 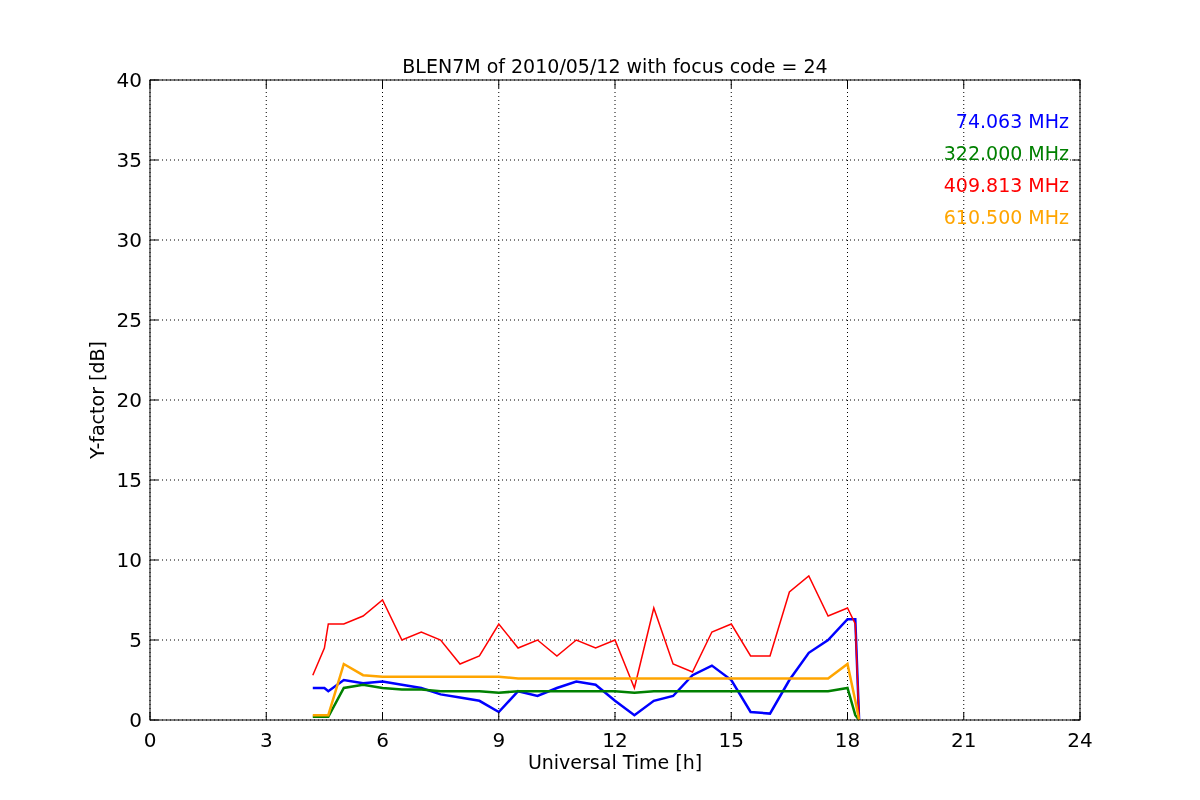 What do you see at coordinates (129, 160) in the screenshot?
I see `y-tick-label: 35` at bounding box center [129, 160].